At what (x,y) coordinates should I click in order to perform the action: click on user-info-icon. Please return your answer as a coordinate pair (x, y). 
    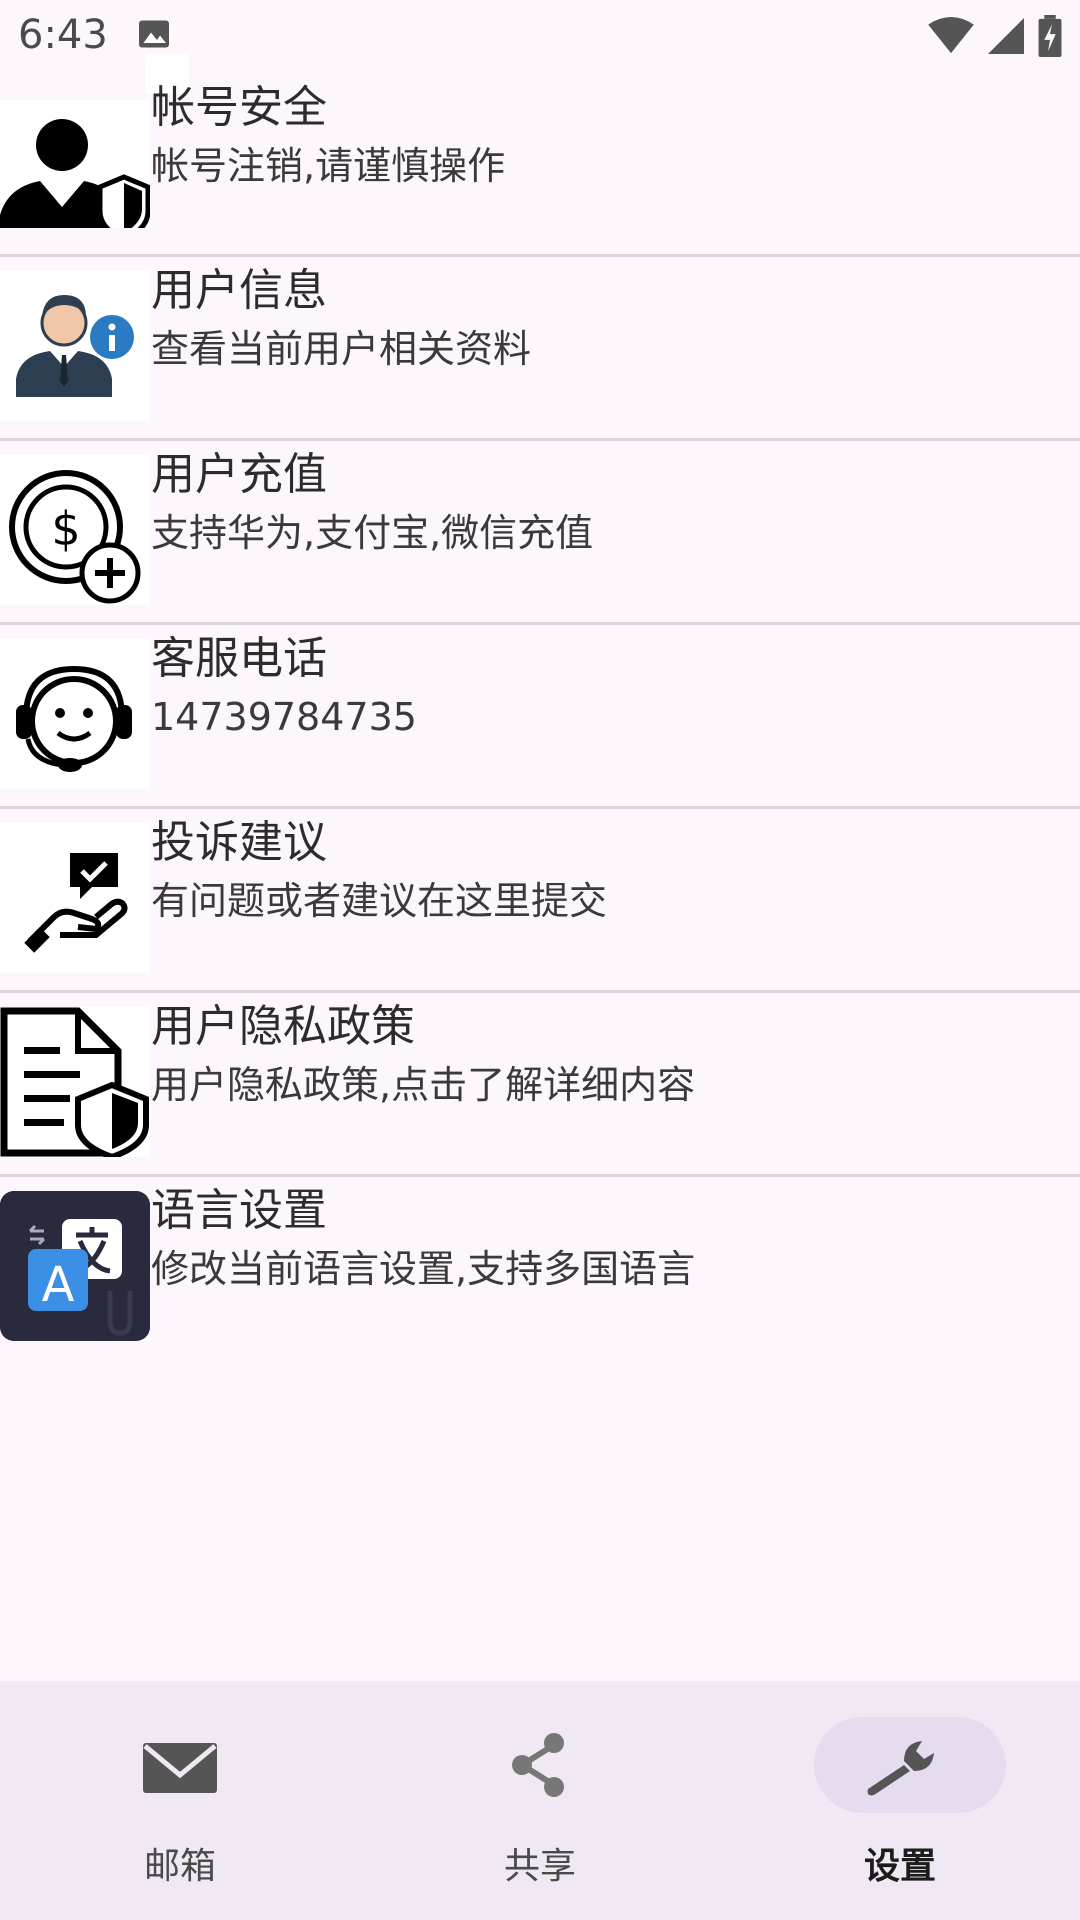
    Looking at the image, I should click on (75, 346).